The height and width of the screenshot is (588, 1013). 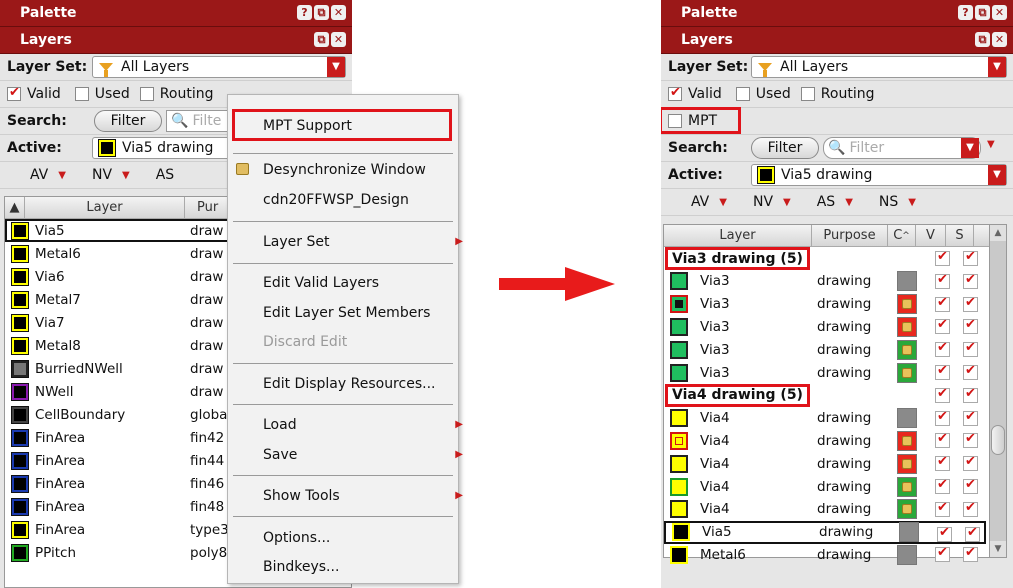 What do you see at coordinates (675, 121) in the screenshot?
I see `mpt-checkbox` at bounding box center [675, 121].